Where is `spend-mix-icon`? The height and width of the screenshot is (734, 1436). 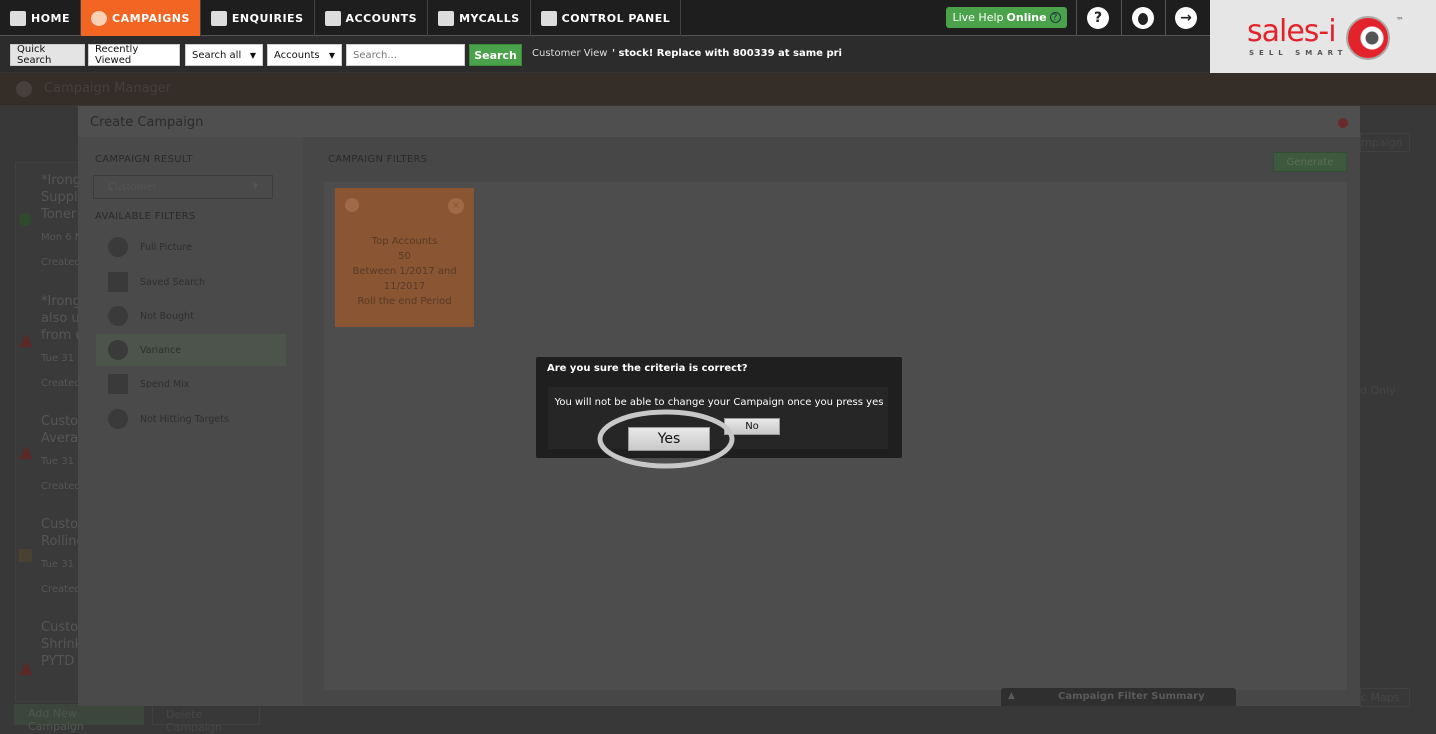 spend-mix-icon is located at coordinates (118, 384).